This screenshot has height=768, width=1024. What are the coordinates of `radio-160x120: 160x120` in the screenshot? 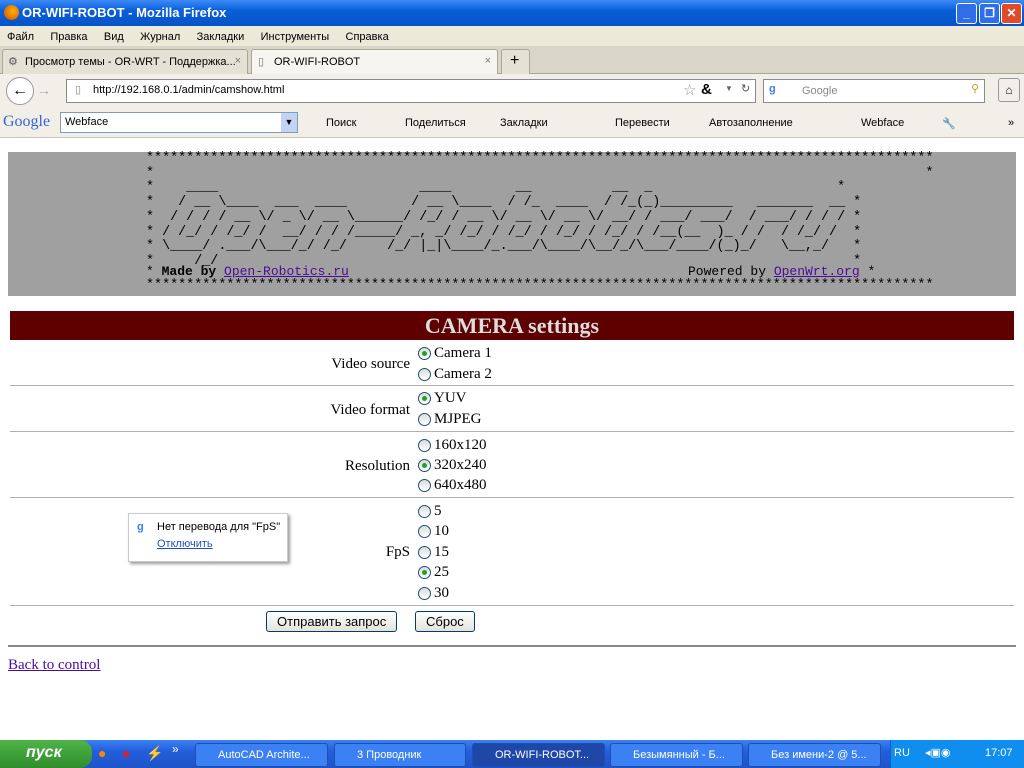 It's located at (452, 445).